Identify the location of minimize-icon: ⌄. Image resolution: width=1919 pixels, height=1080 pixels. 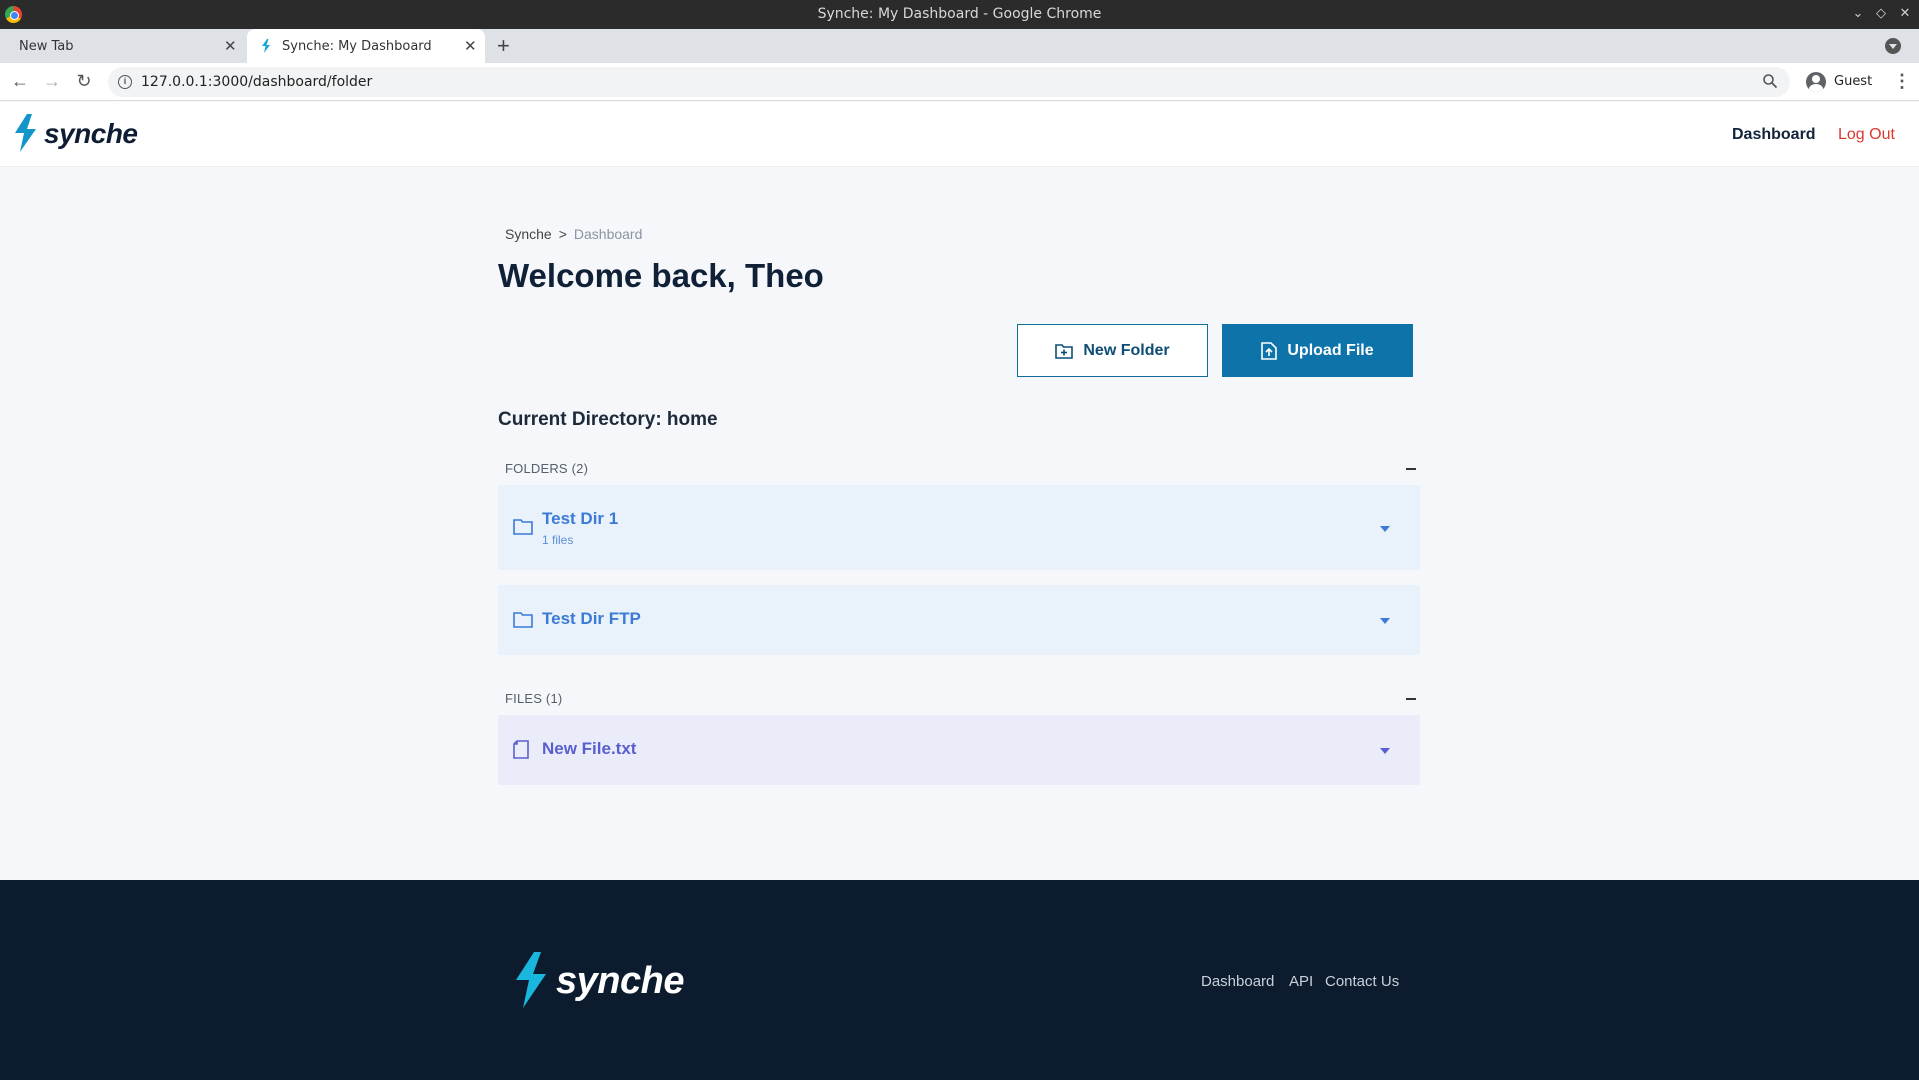
(1858, 14).